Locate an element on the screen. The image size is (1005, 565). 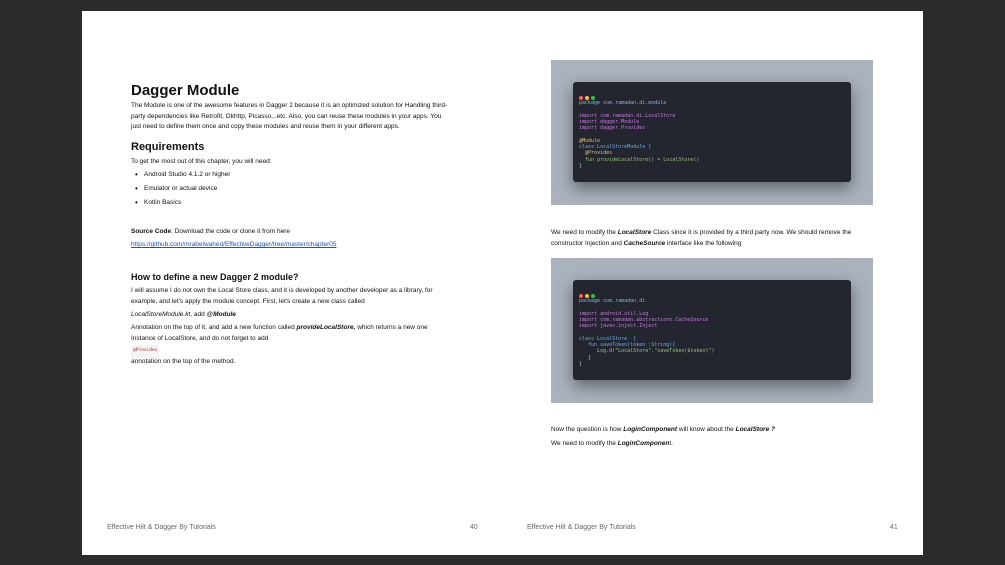
annotation-closing: annotation on the top of the method. is located at coordinates (183, 361).